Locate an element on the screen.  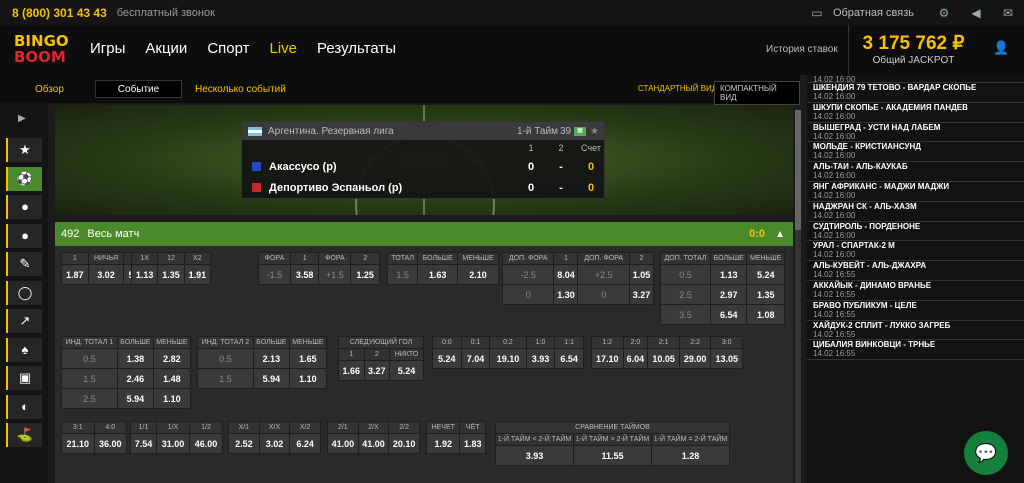
odds-cell: 2.46 is located at coordinates (135, 378).